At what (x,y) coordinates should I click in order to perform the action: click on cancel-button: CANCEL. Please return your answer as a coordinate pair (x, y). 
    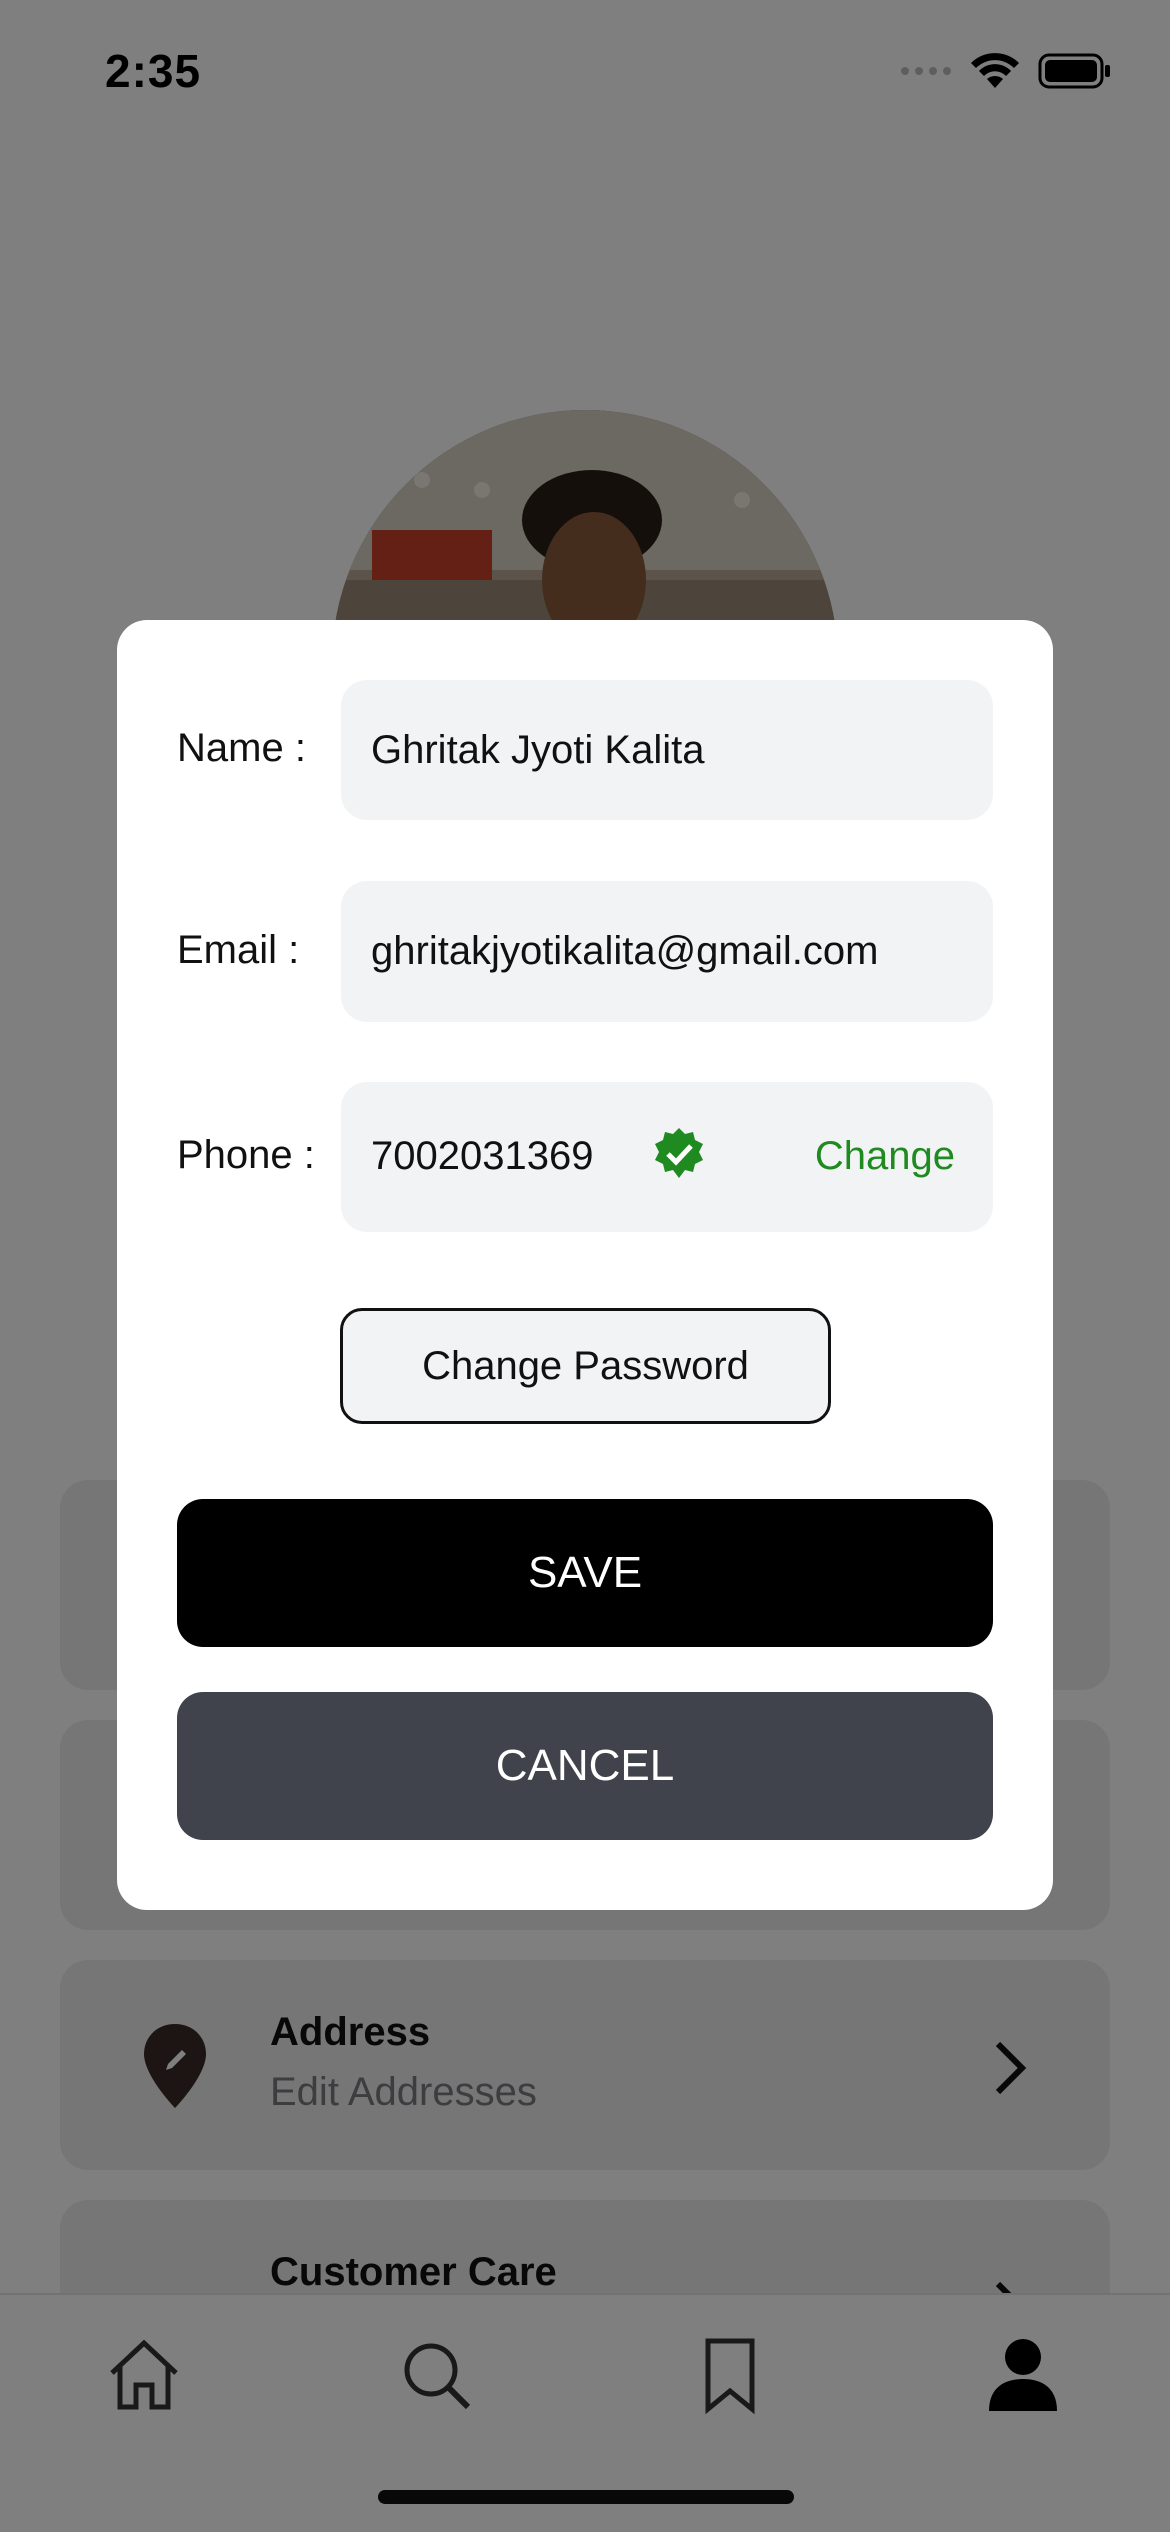
    Looking at the image, I should click on (585, 1766).